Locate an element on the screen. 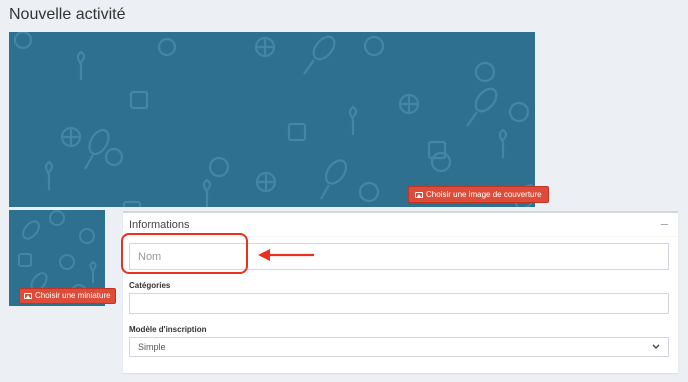 This screenshot has width=688, height=382. chevron-down-icon is located at coordinates (656, 347).